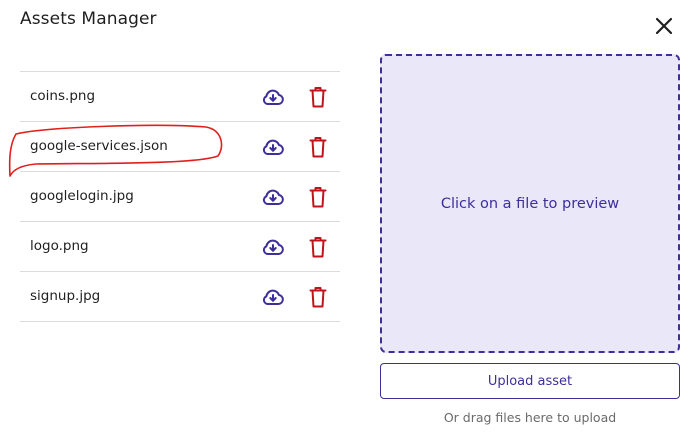  What do you see at coordinates (62, 96) in the screenshot?
I see `file-name: coins.png` at bounding box center [62, 96].